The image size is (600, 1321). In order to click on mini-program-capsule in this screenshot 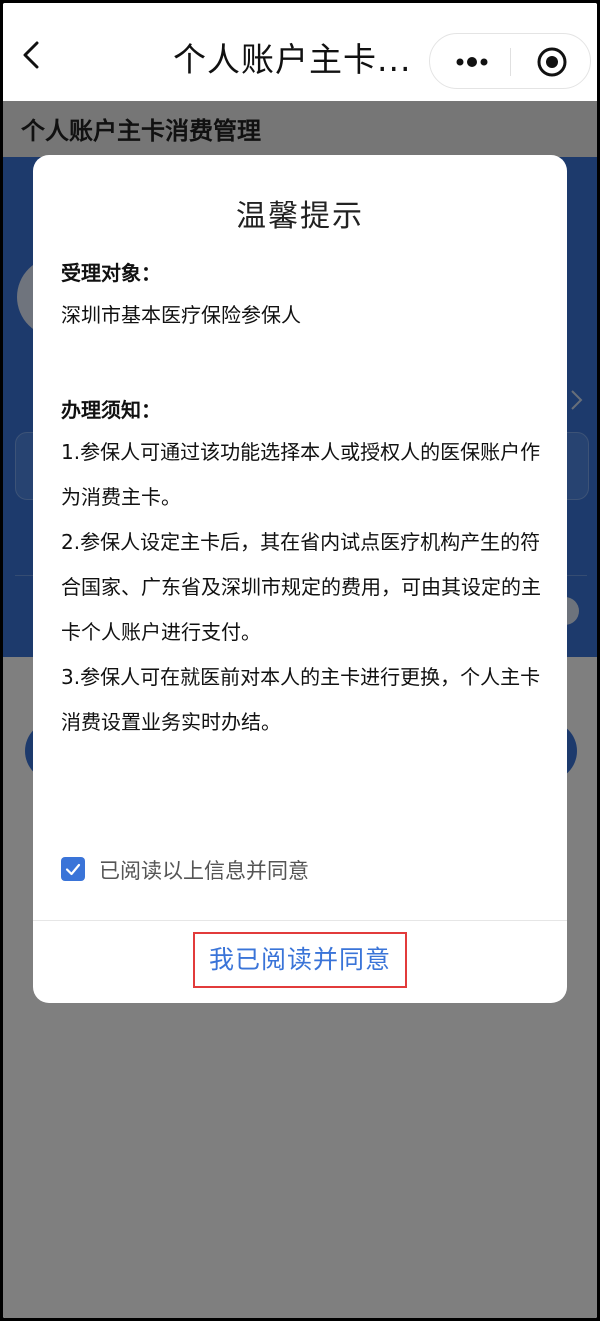, I will do `click(510, 61)`.